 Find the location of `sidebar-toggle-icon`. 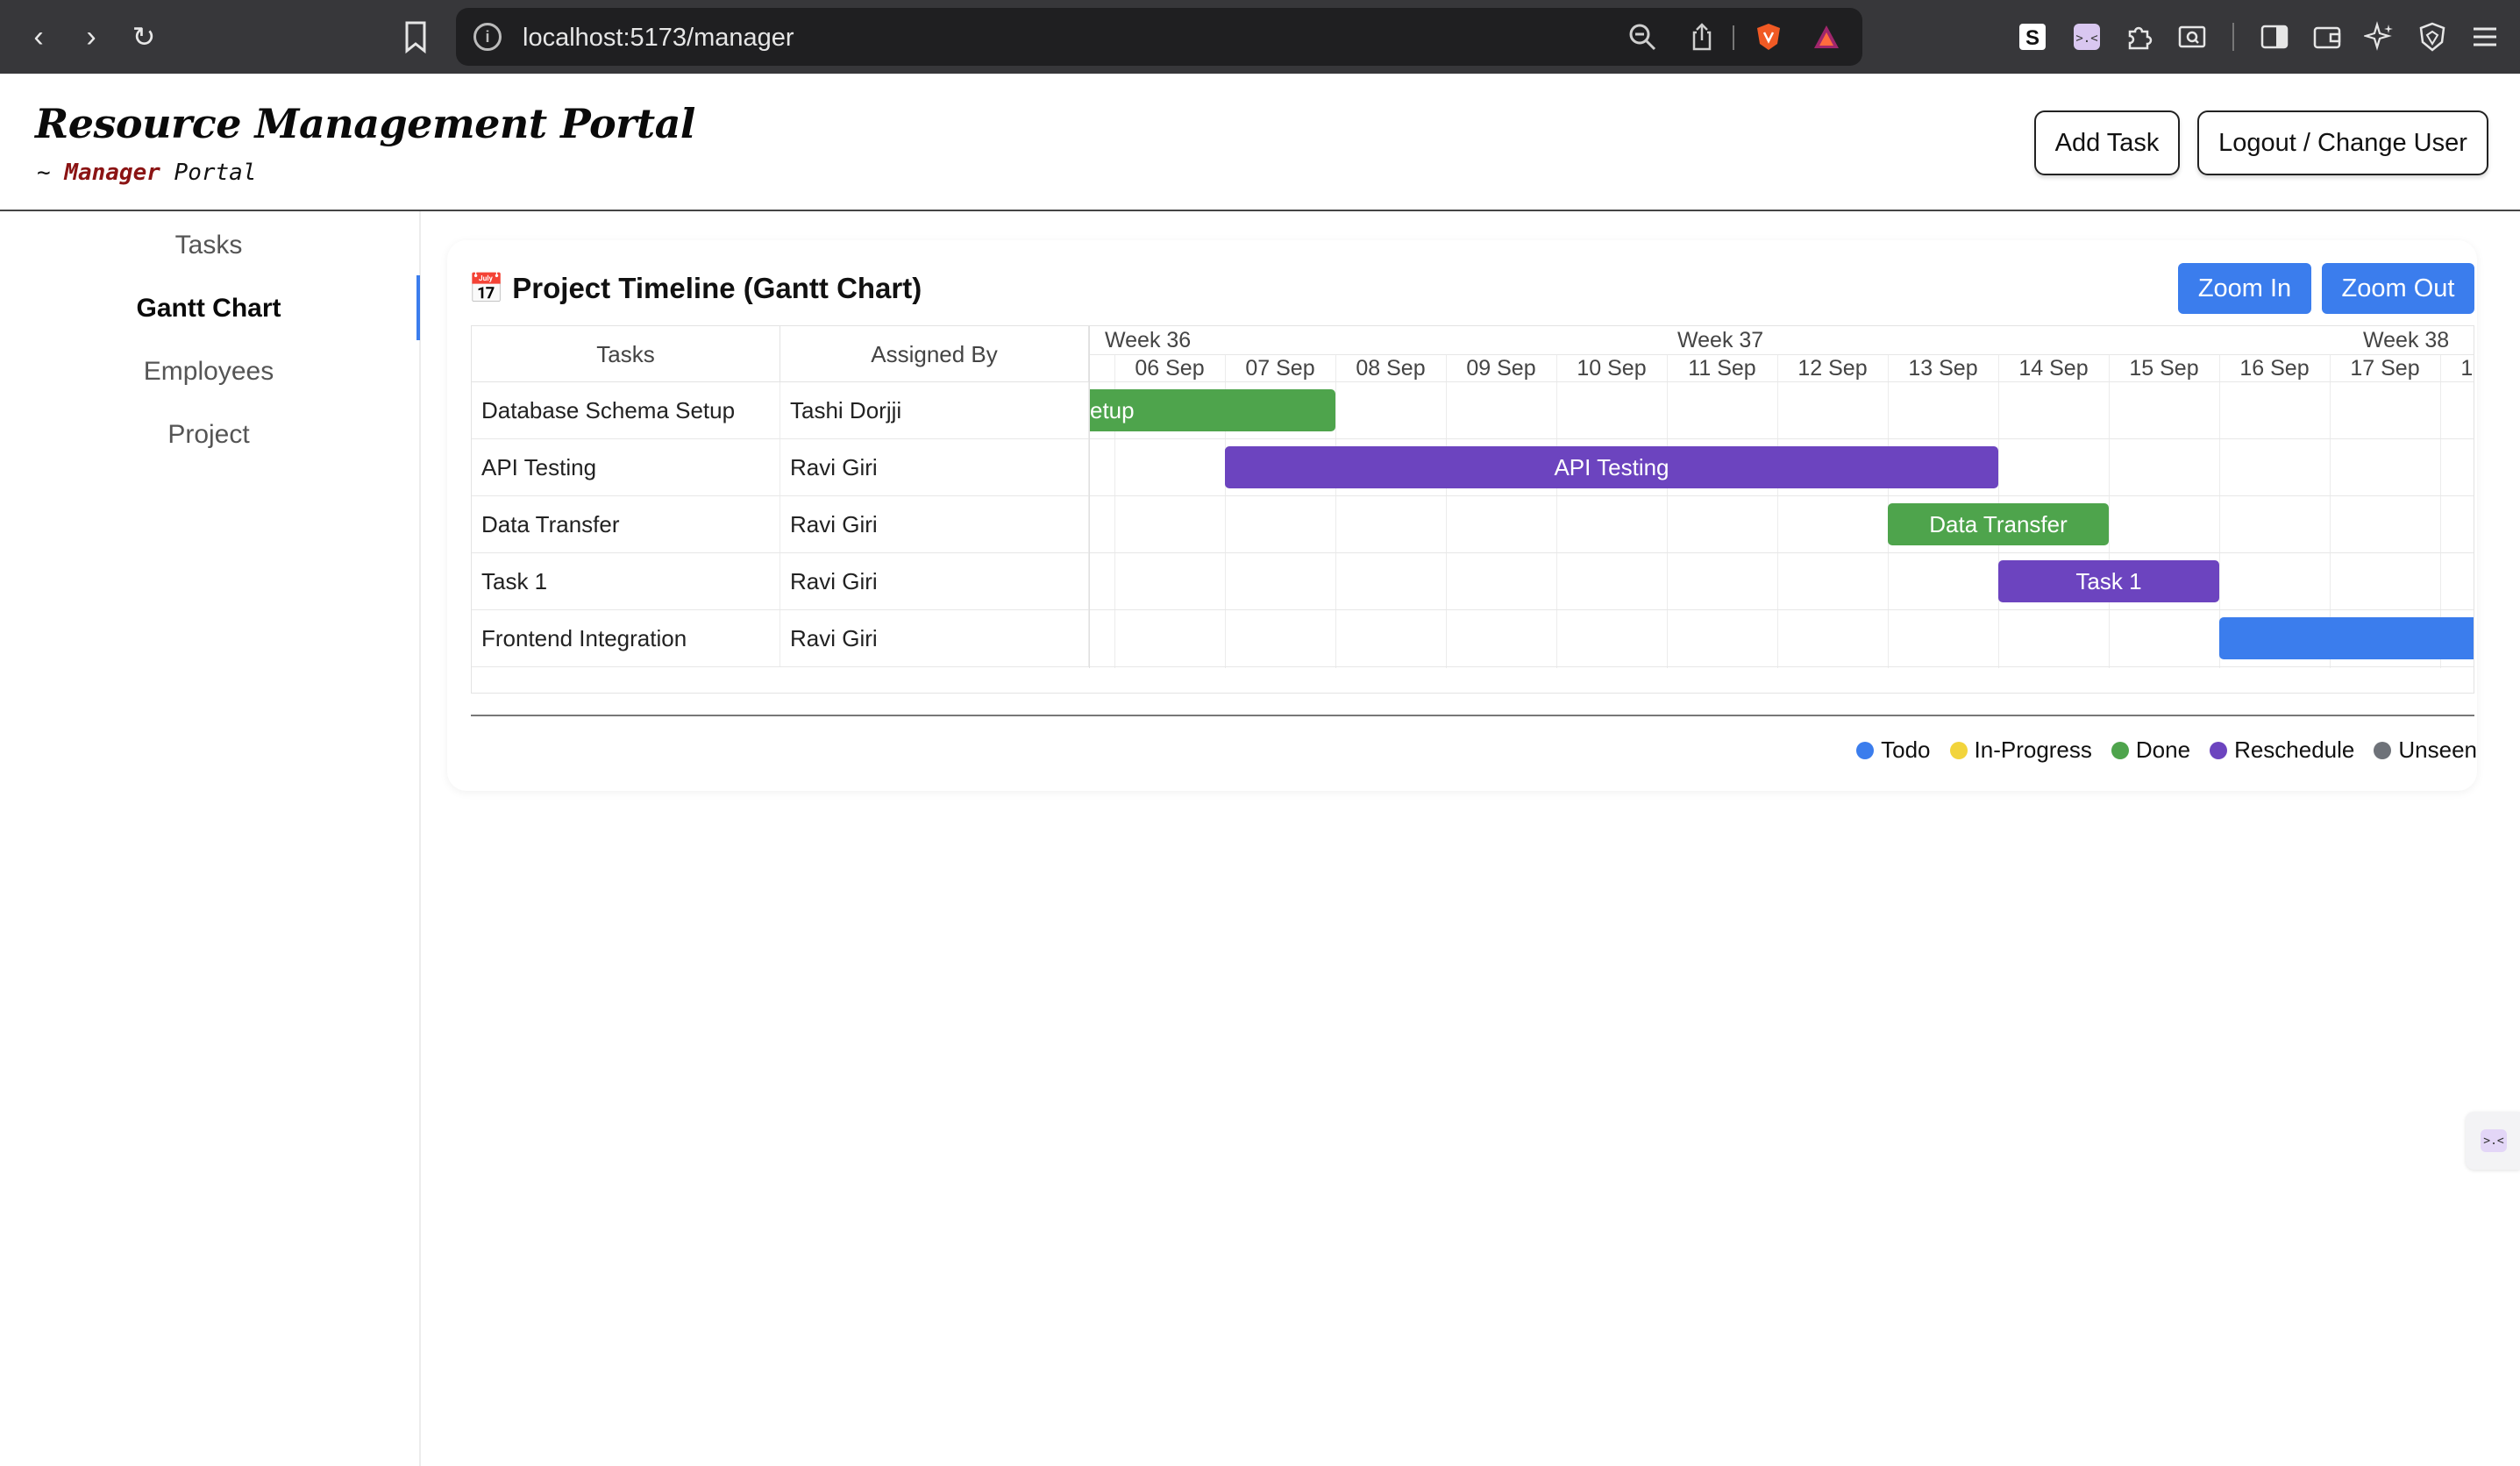

sidebar-toggle-icon is located at coordinates (2274, 37).